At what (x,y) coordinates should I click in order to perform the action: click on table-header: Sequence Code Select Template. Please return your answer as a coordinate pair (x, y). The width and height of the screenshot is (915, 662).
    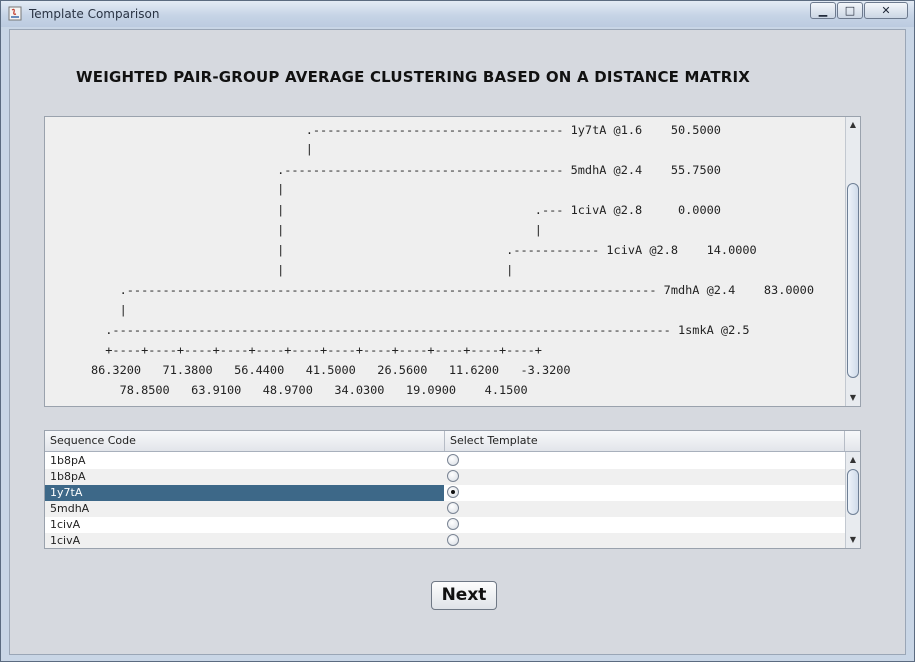
    Looking at the image, I should click on (452, 441).